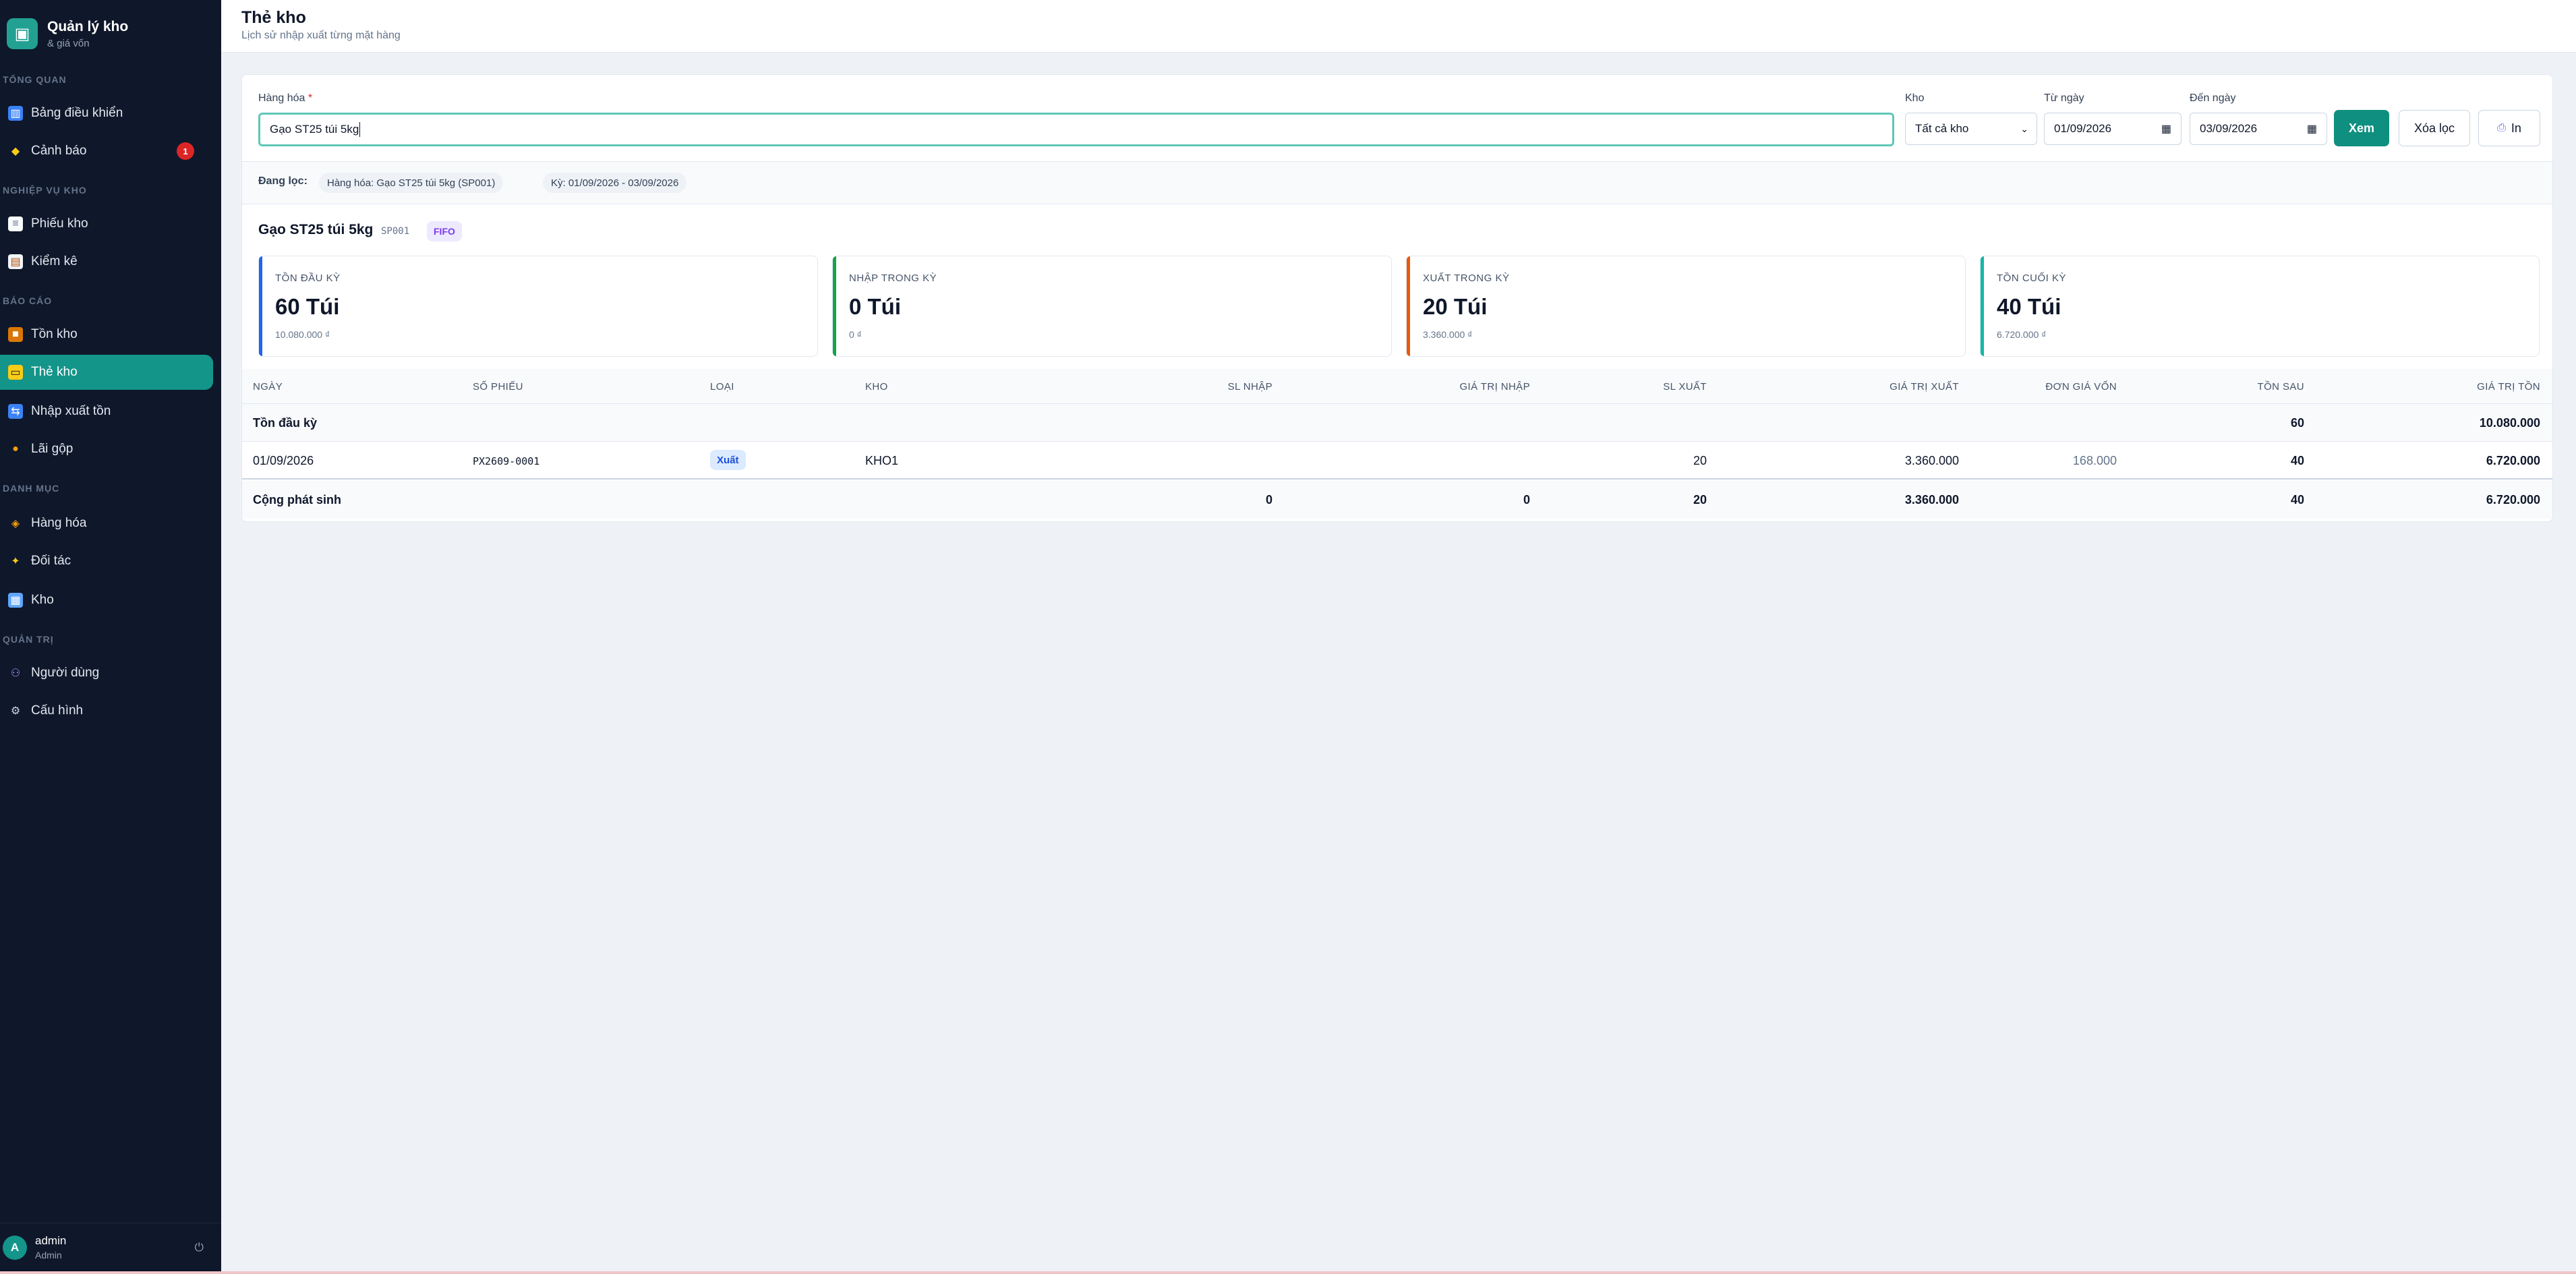 The height and width of the screenshot is (1274, 2576). What do you see at coordinates (2501, 128) in the screenshot?
I see `printer-icon: ⎙` at bounding box center [2501, 128].